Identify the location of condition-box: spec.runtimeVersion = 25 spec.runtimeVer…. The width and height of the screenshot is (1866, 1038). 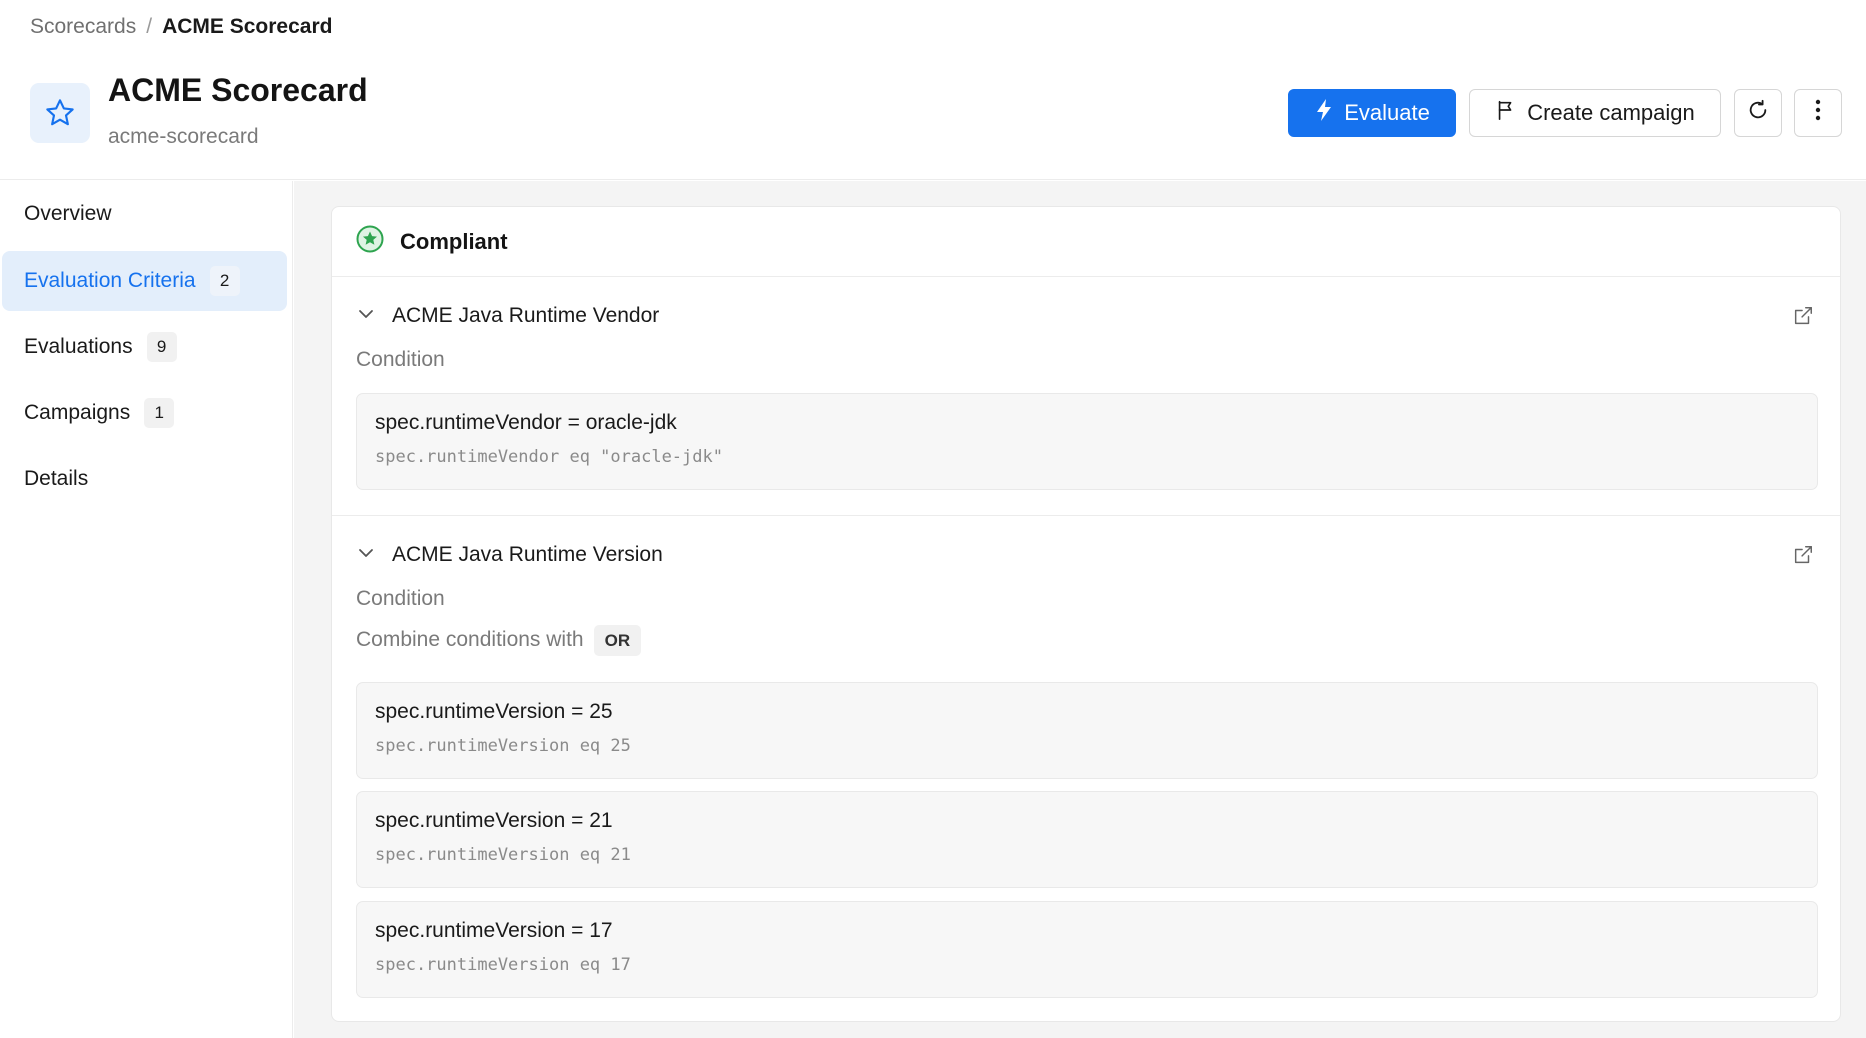
(1087, 730).